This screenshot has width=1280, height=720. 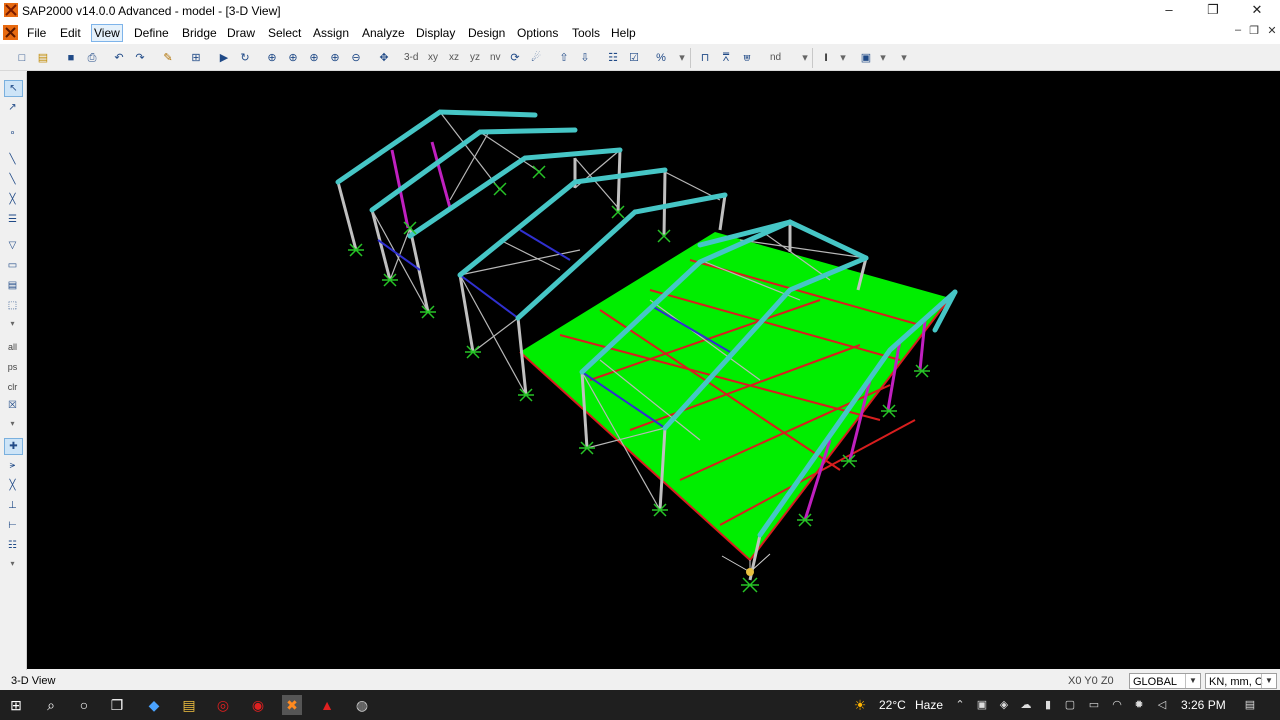 What do you see at coordinates (454, 58) in the screenshot?
I see `view-xz-button: xz` at bounding box center [454, 58].